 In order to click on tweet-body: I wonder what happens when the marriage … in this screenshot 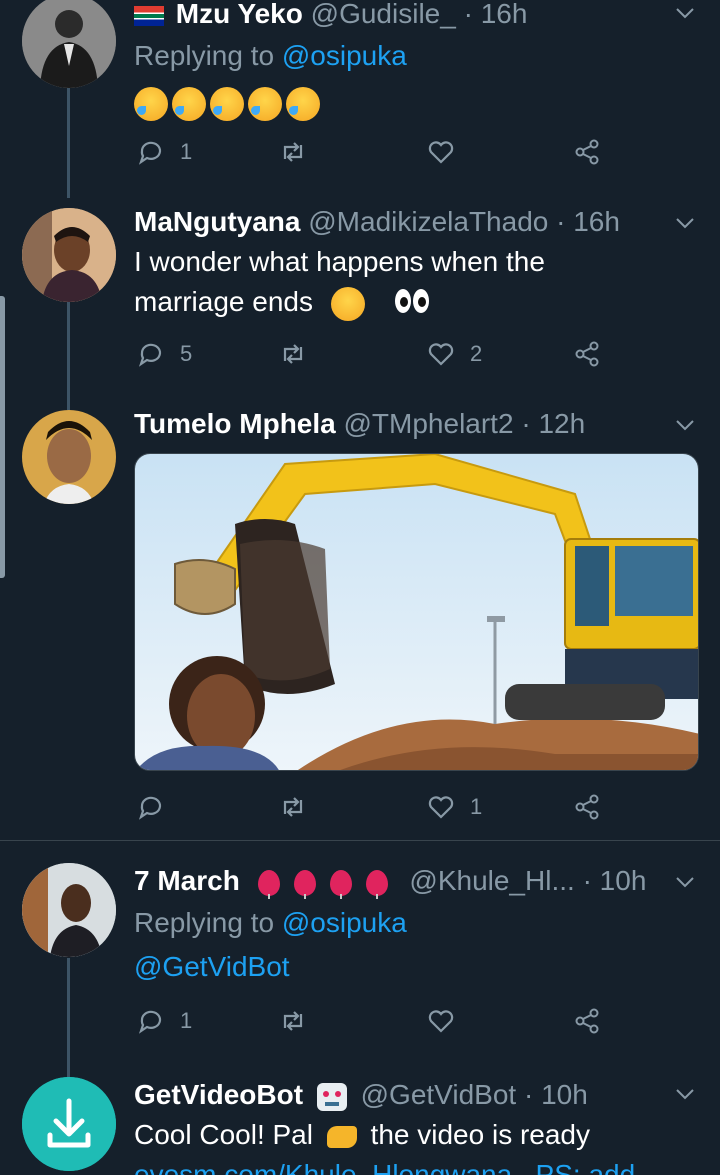, I will do `click(412, 283)`.